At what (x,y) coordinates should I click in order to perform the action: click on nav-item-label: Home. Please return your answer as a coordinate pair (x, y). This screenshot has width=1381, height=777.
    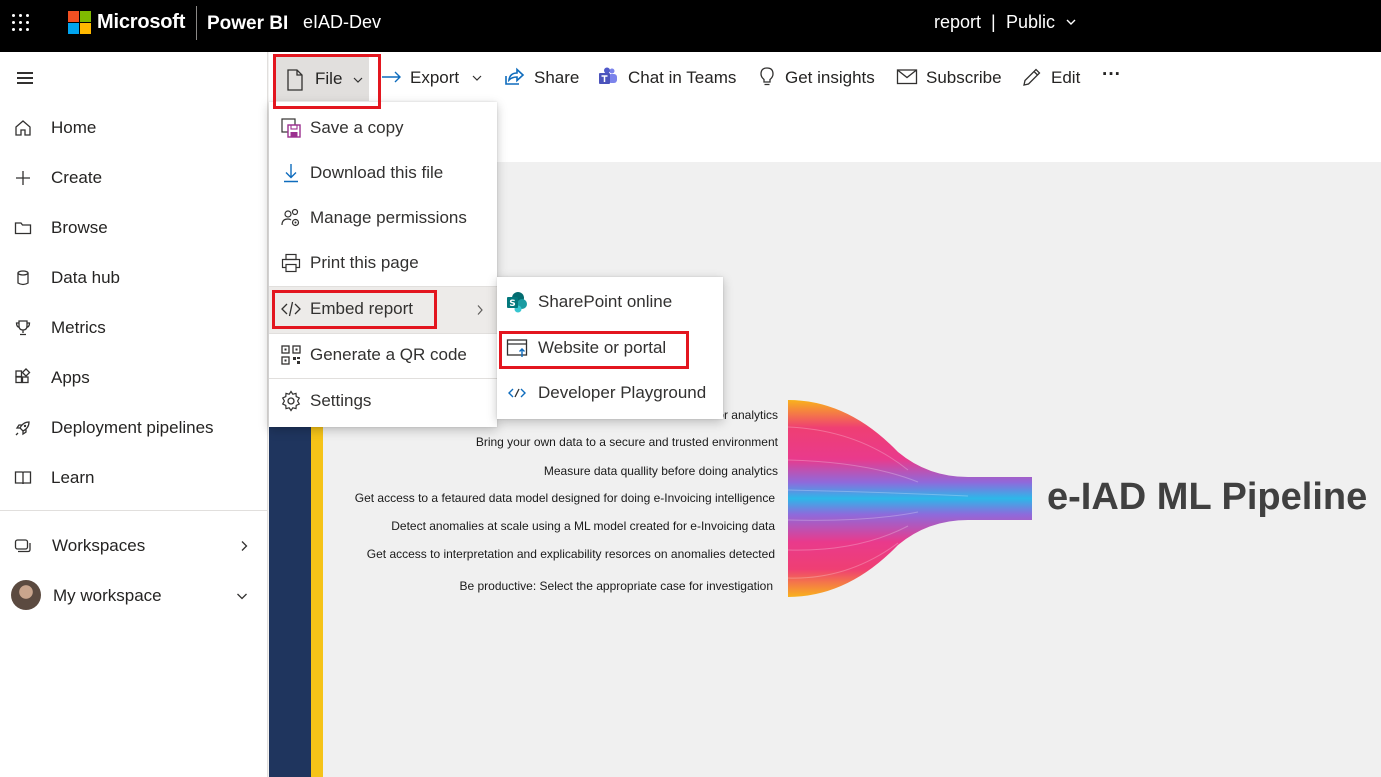
    Looking at the image, I should click on (74, 127).